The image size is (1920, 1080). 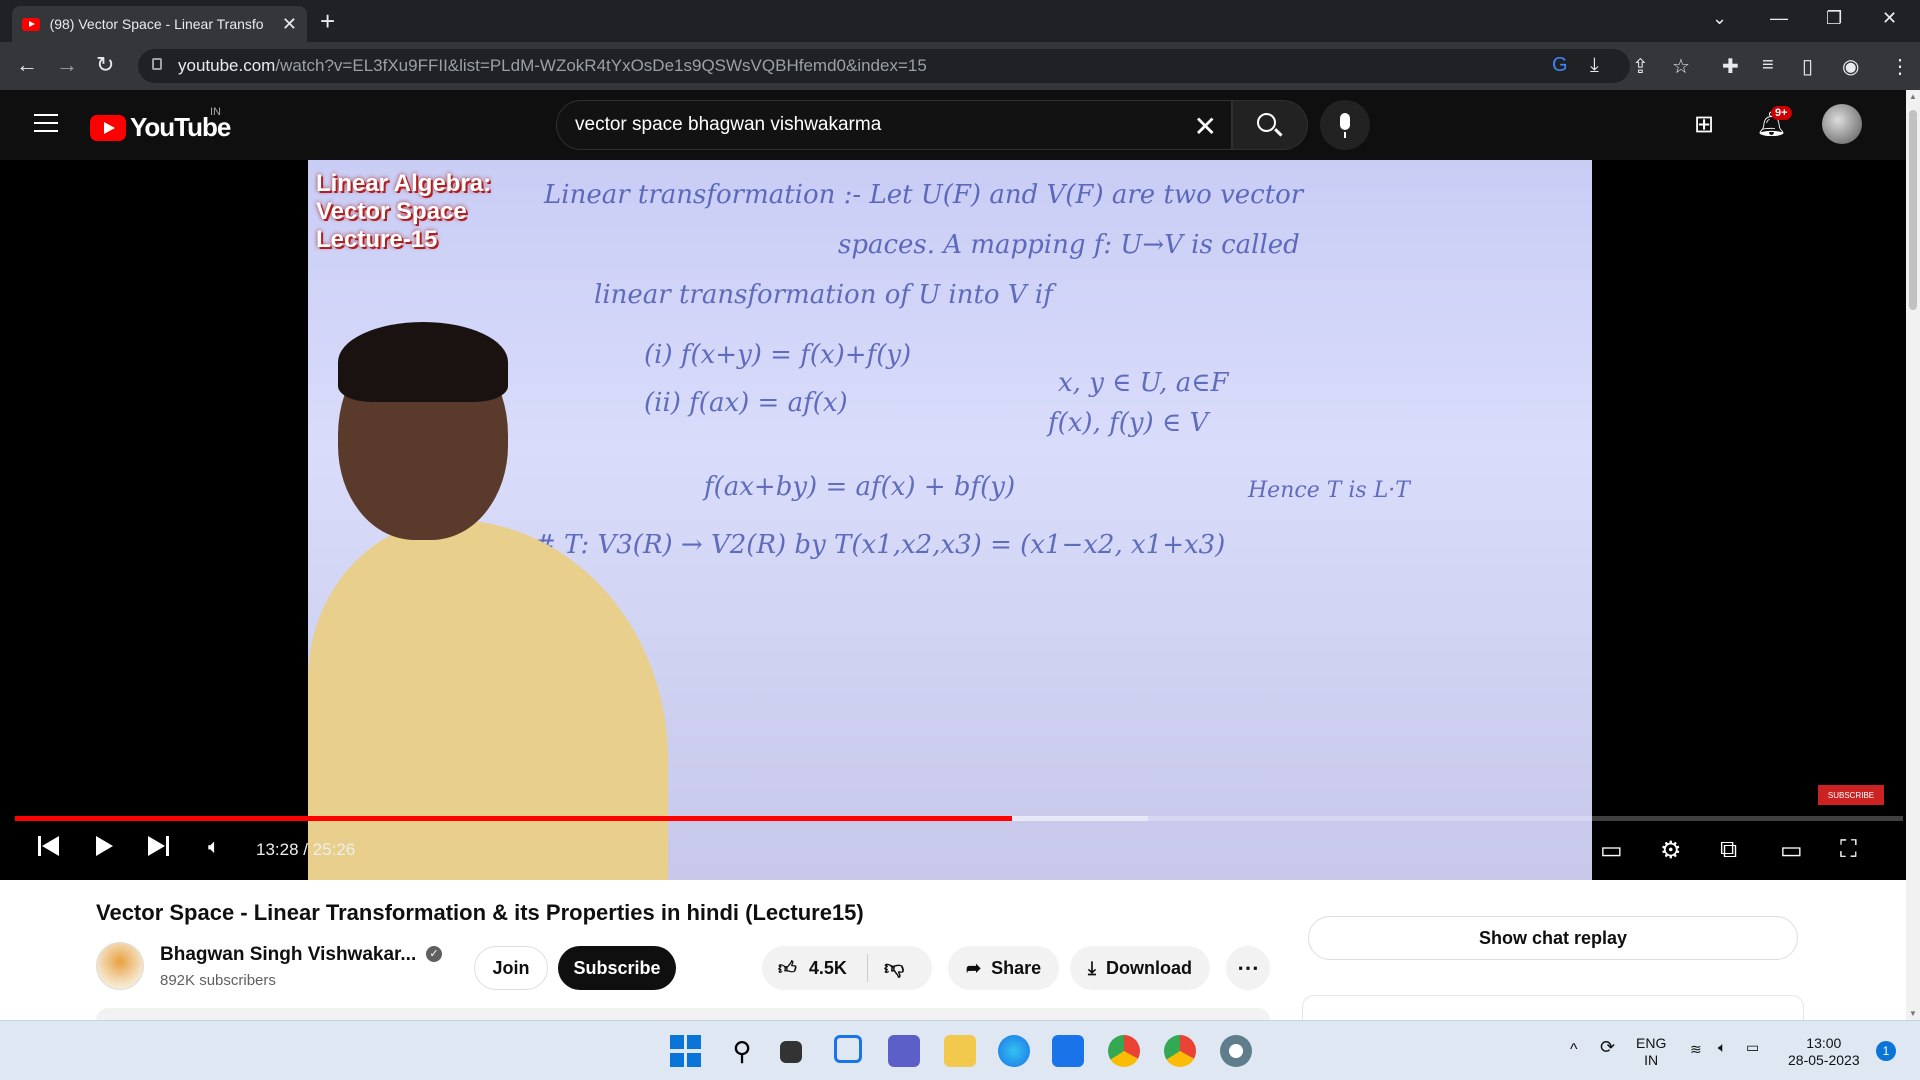 I want to click on board-text: f(ax+by) = af(x) + bf(y), so click(x=860, y=487).